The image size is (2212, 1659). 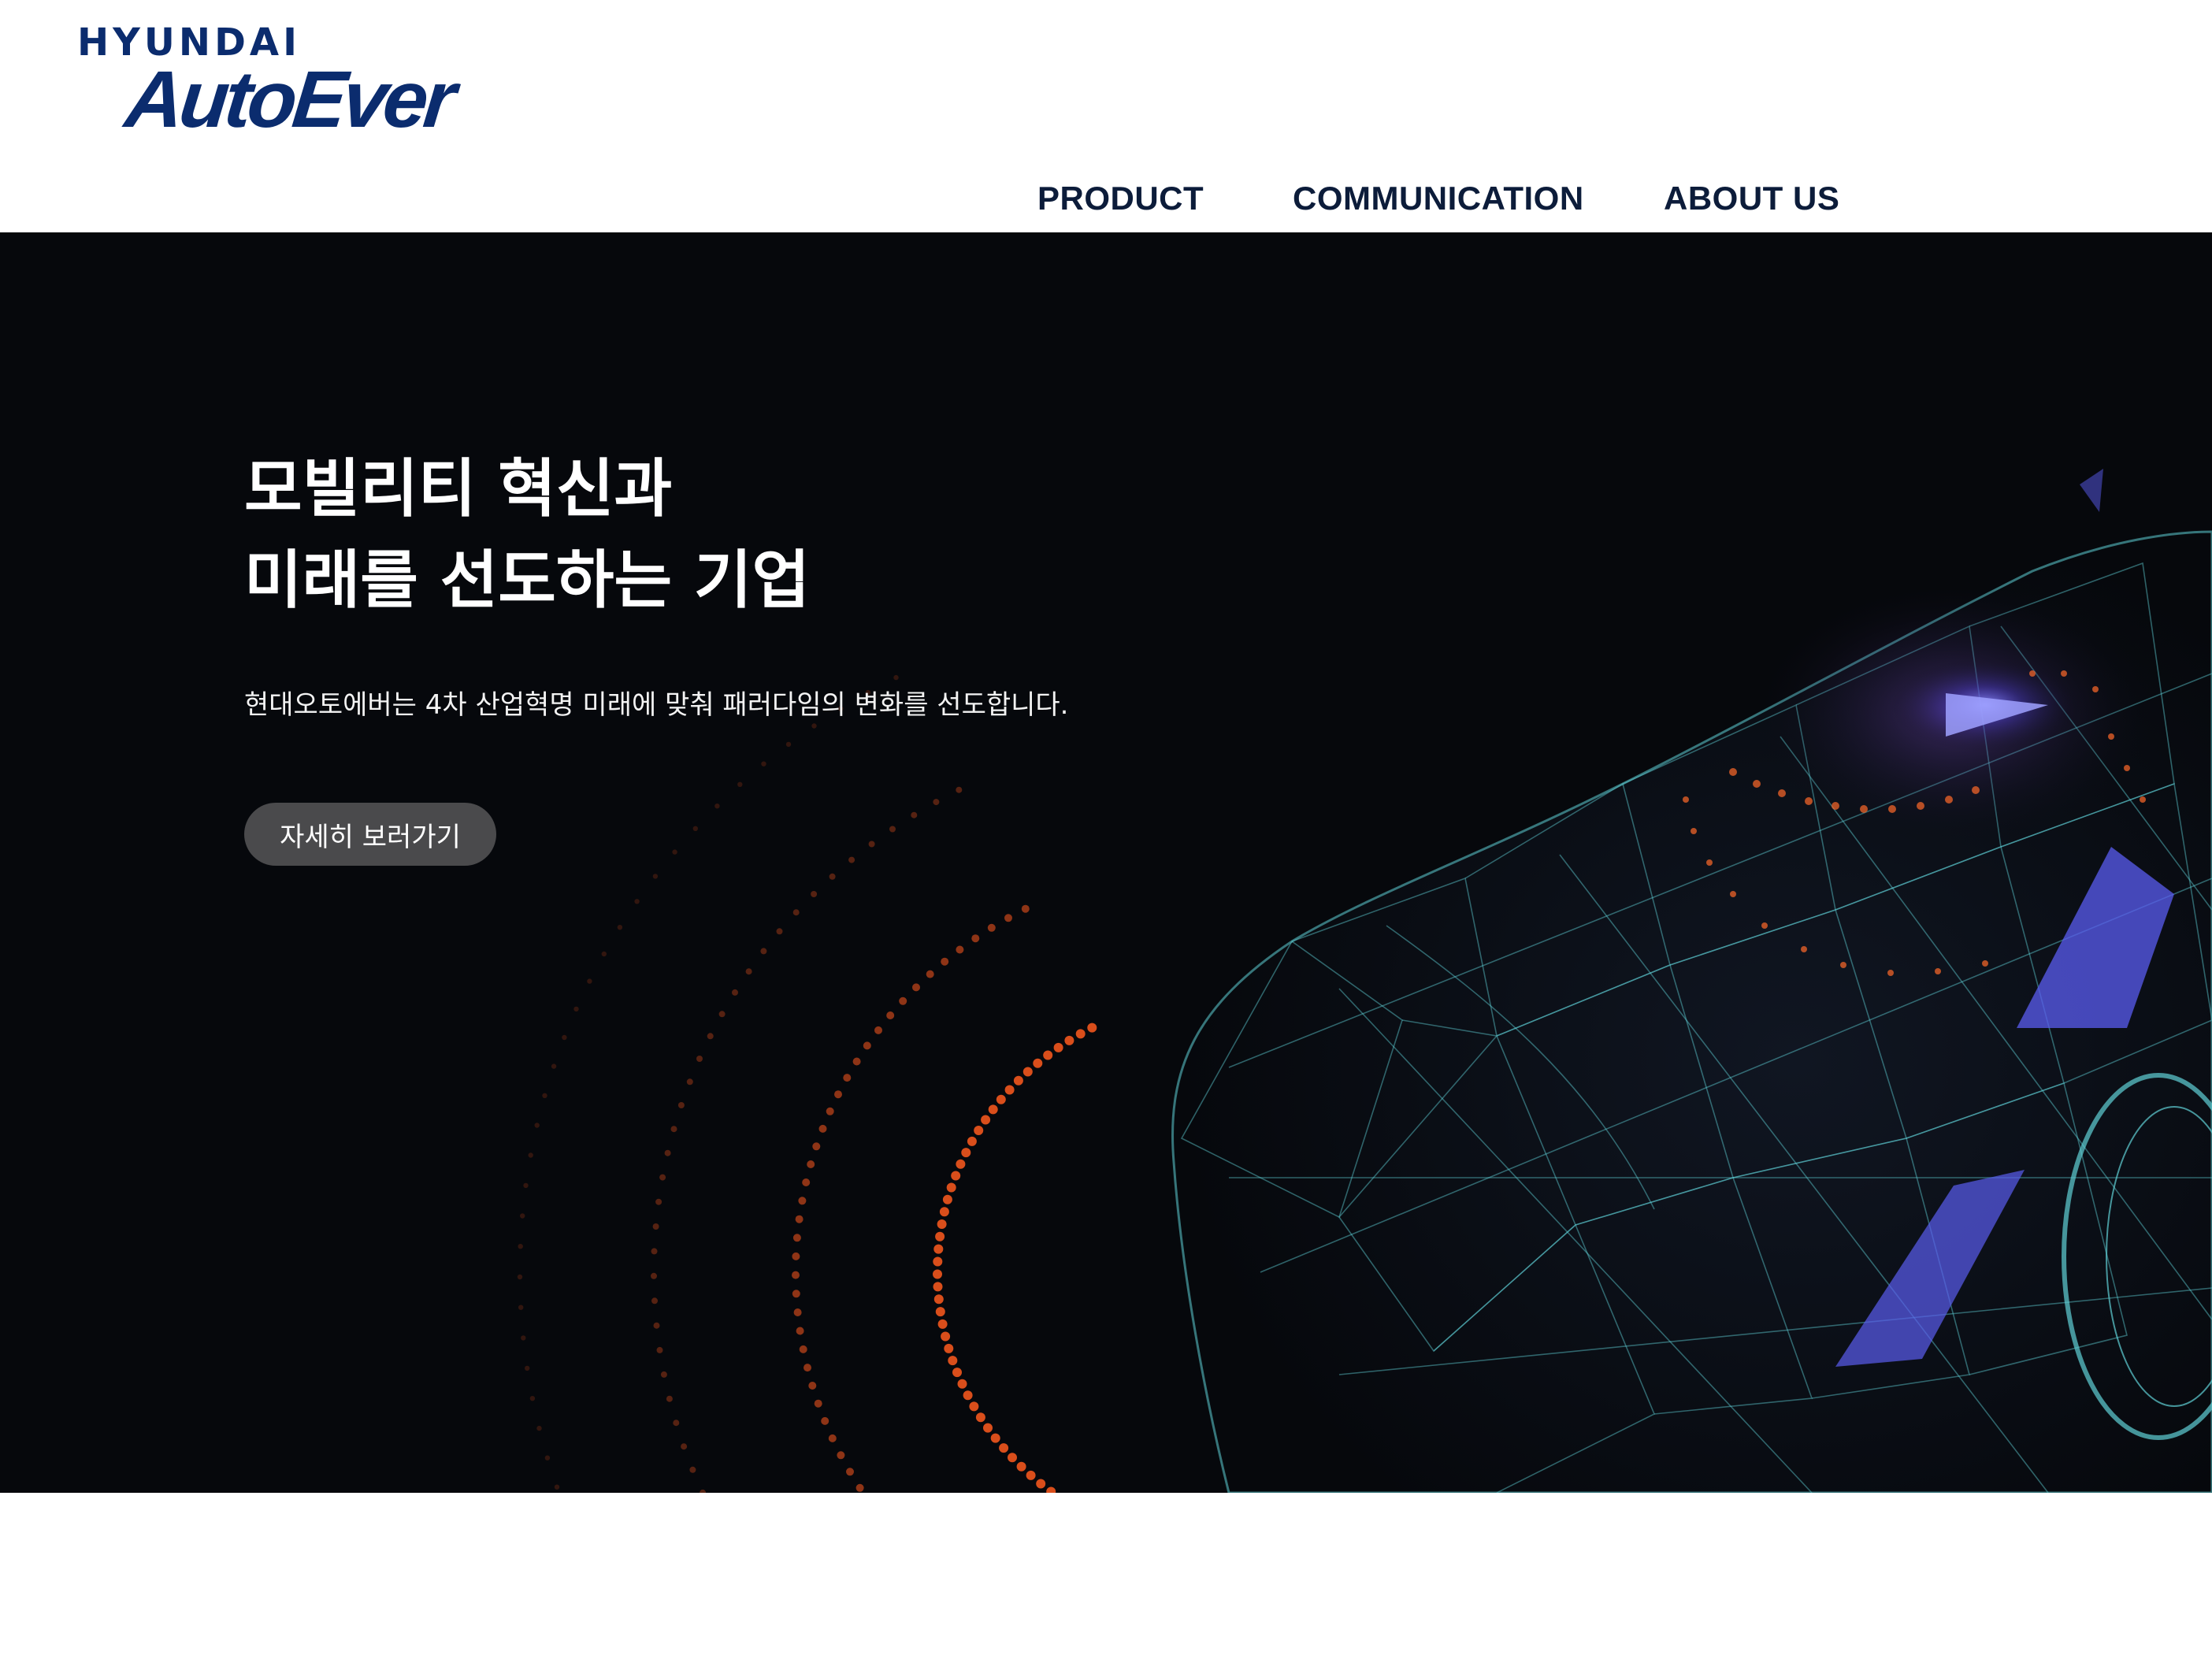 What do you see at coordinates (807, 1083) in the screenshot?
I see `orange-dot-arcs` at bounding box center [807, 1083].